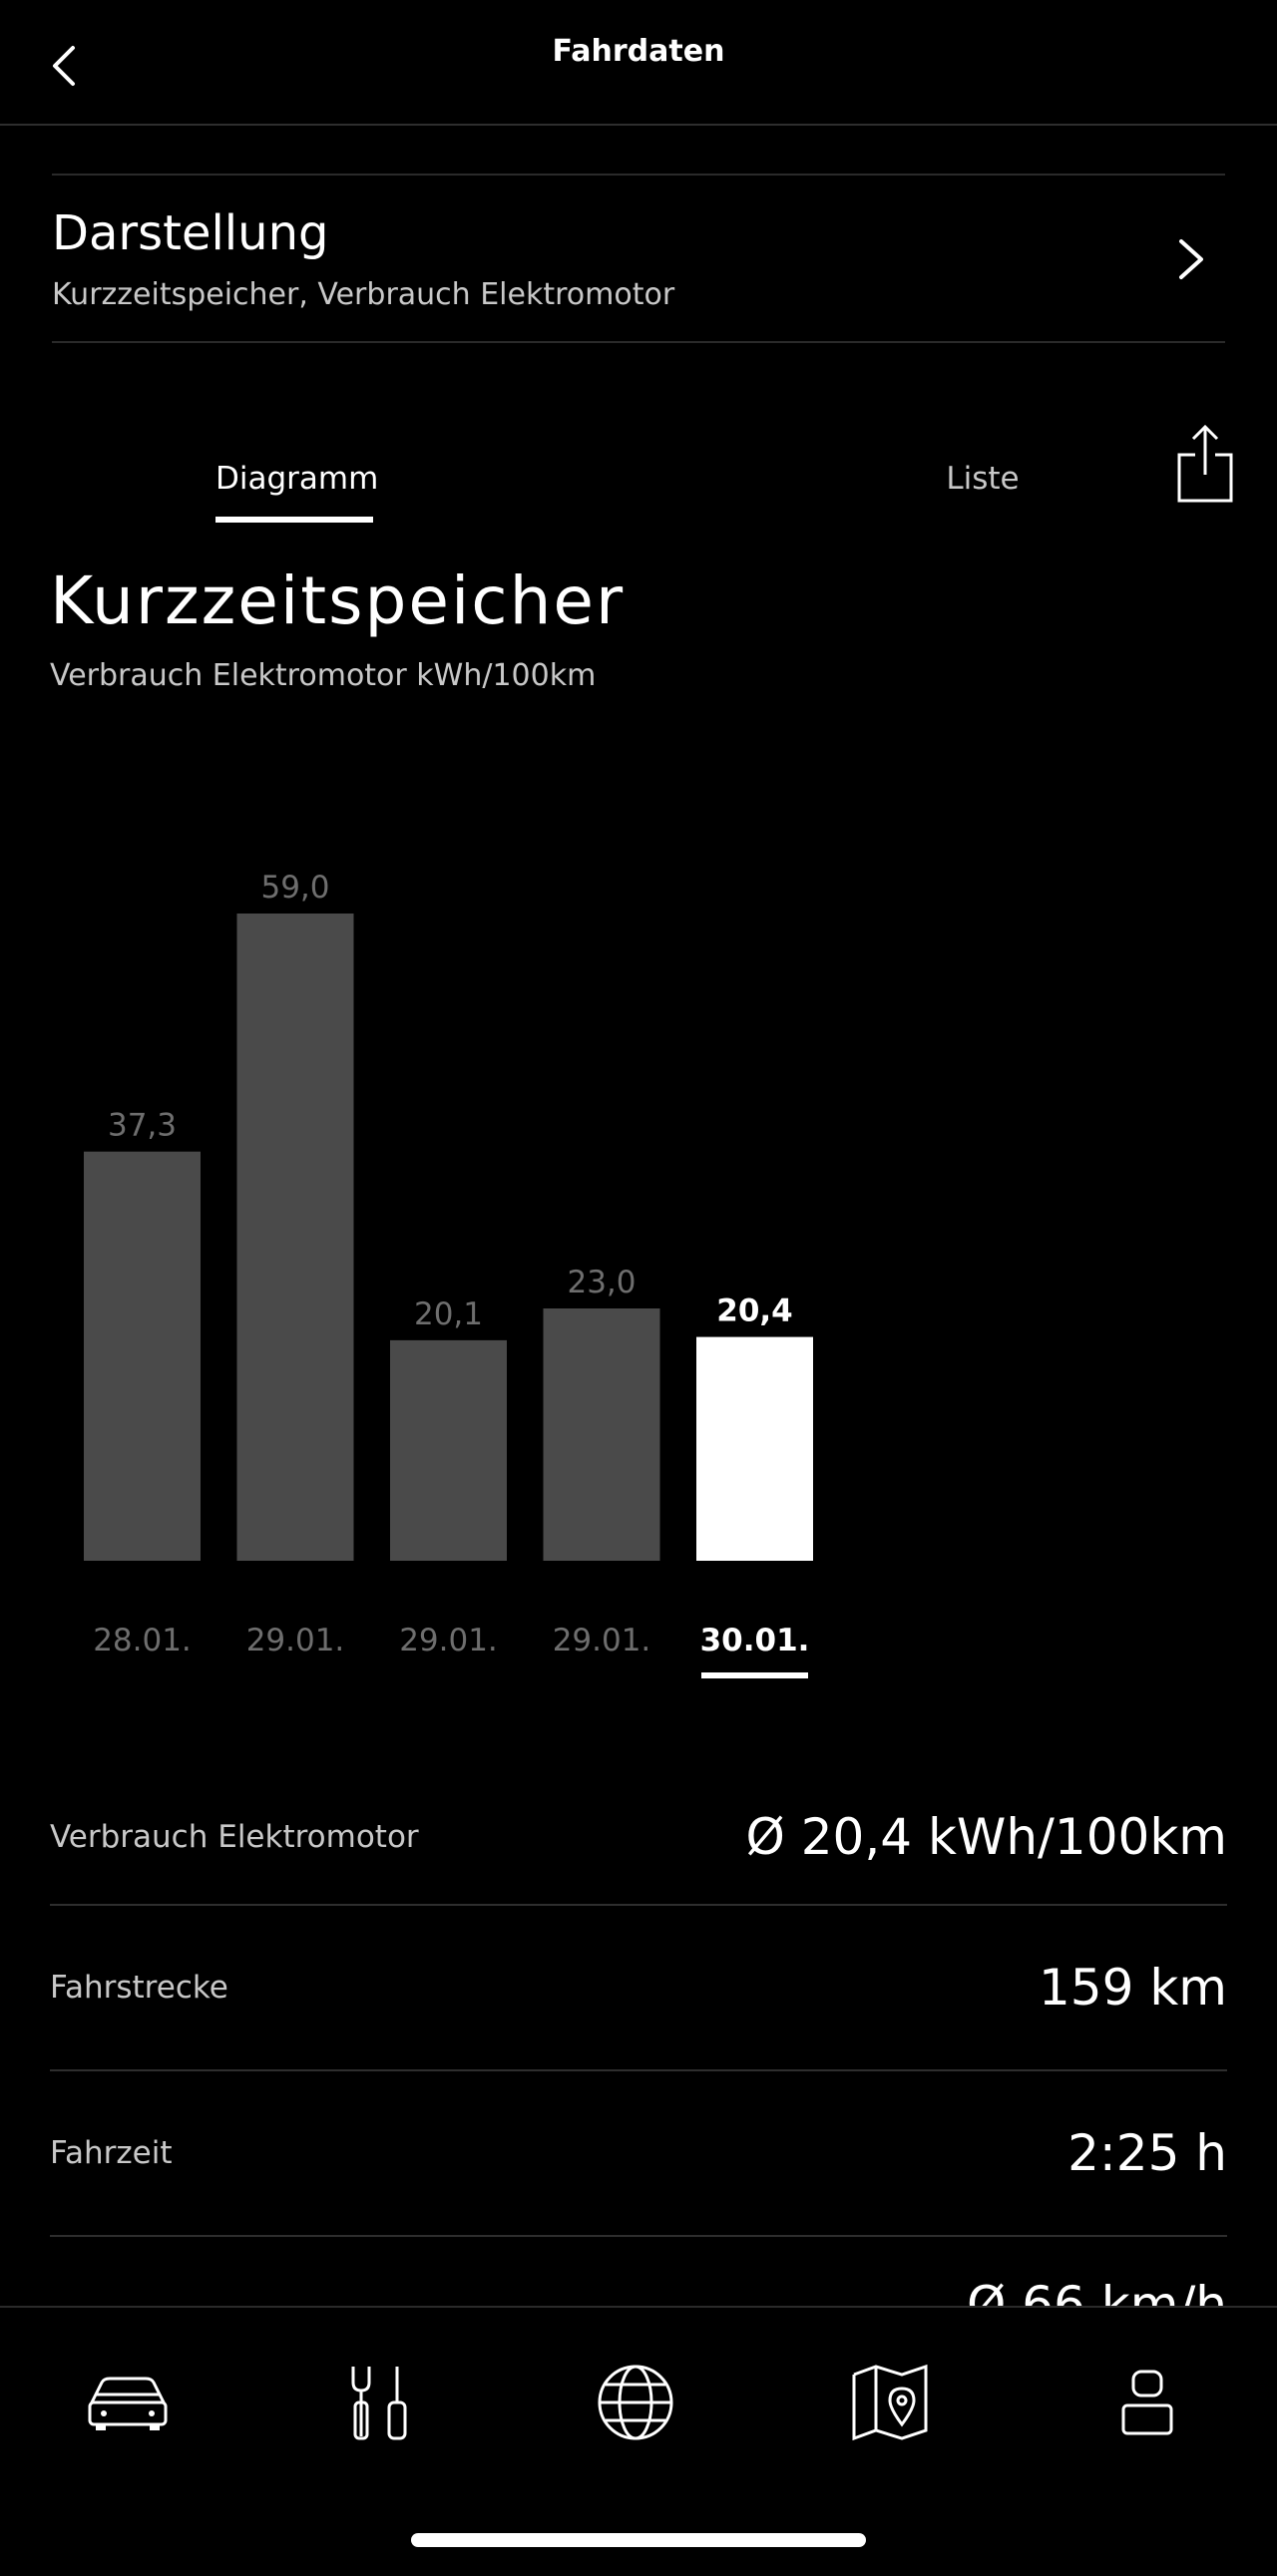  I want to click on stat-label: Fahrstrecke, so click(139, 1988).